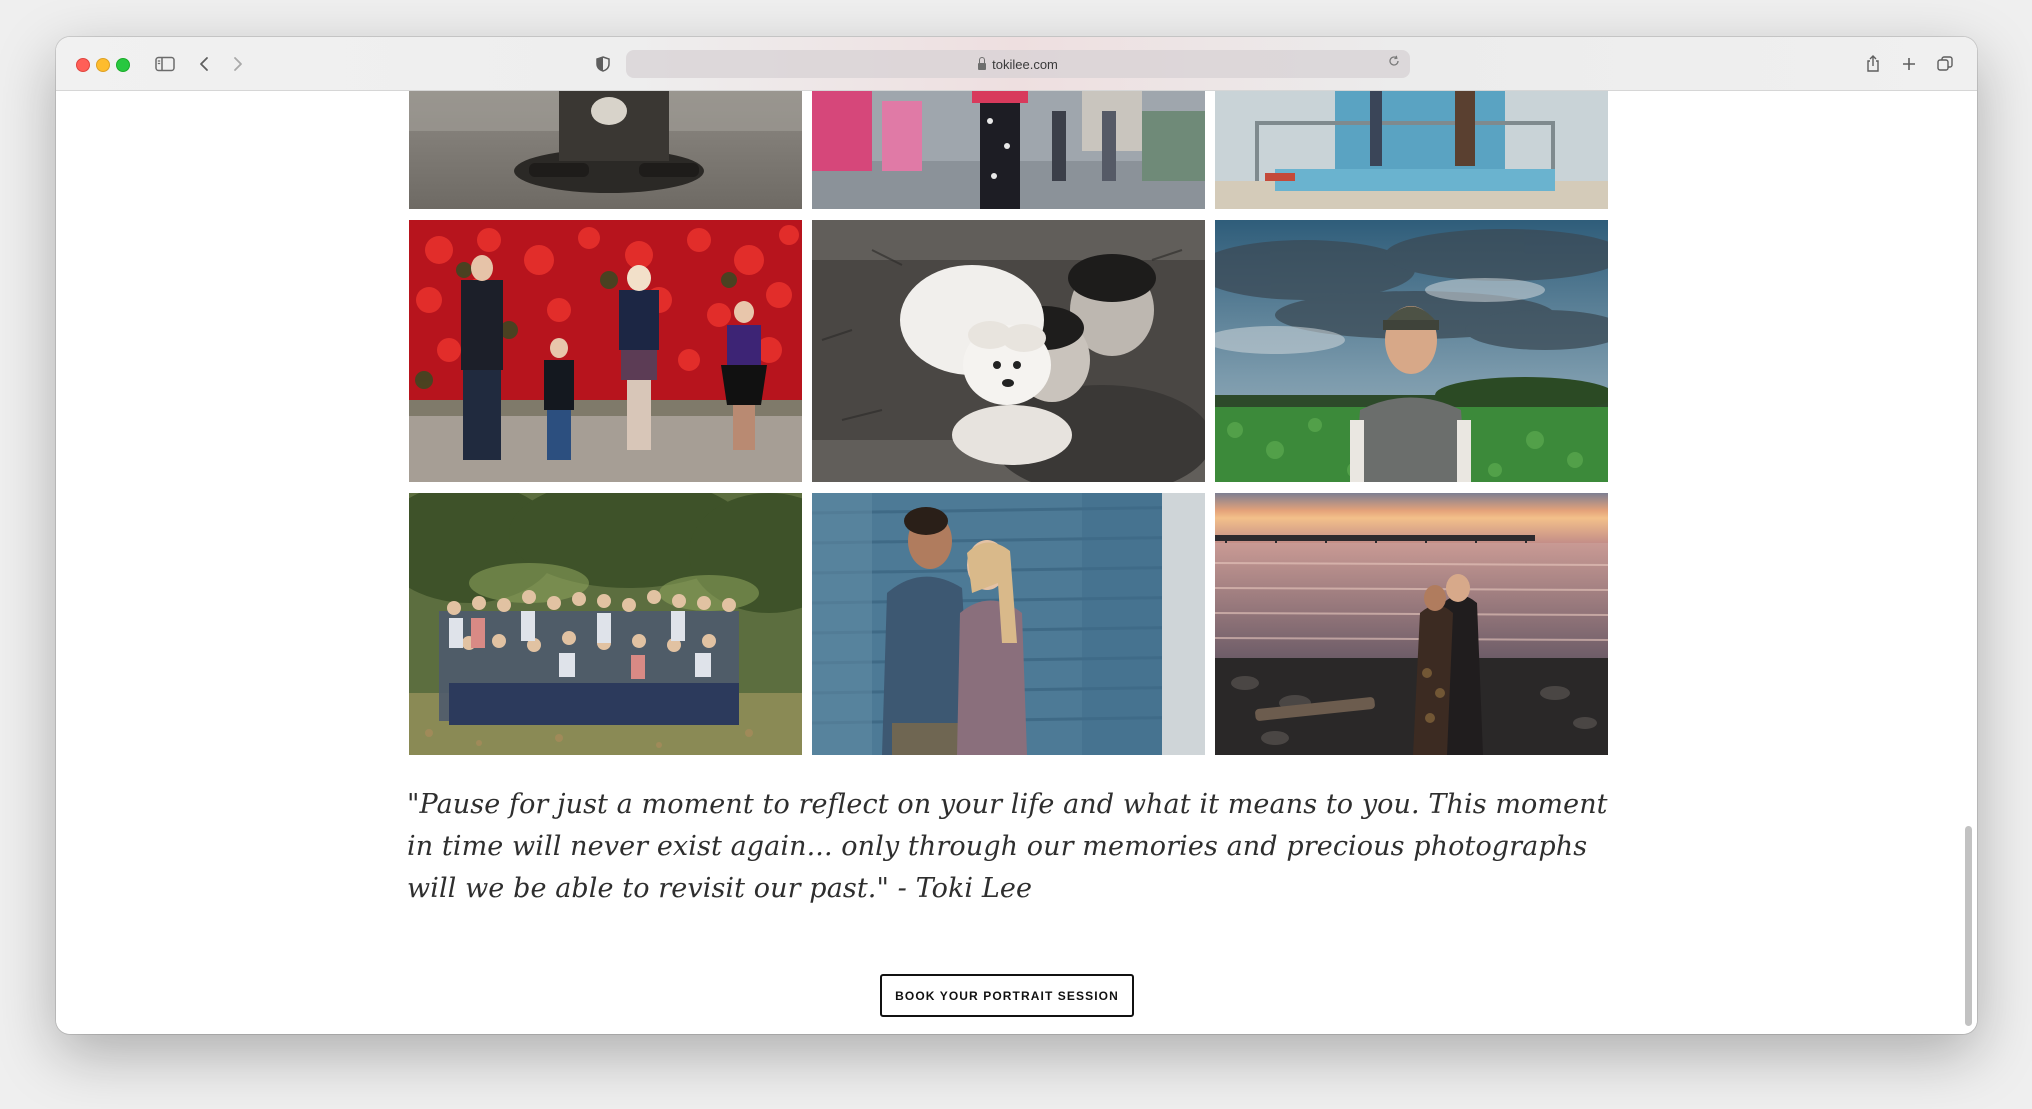  What do you see at coordinates (204, 64) in the screenshot?
I see `back-icon` at bounding box center [204, 64].